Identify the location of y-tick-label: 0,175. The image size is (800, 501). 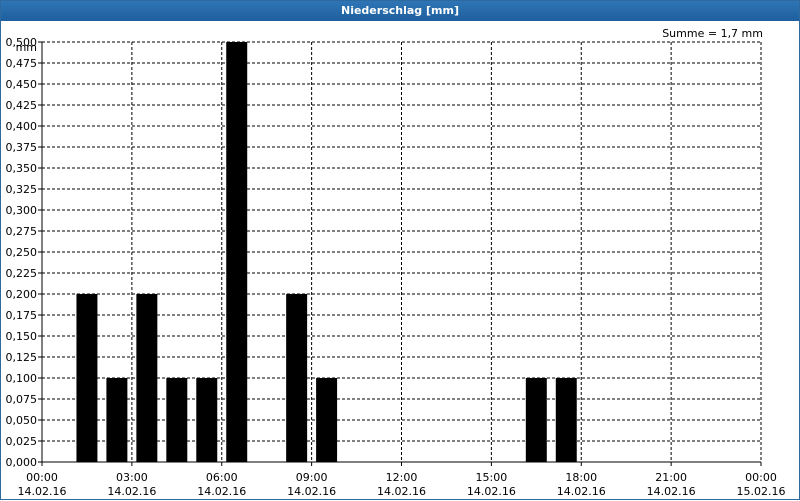
(22, 315).